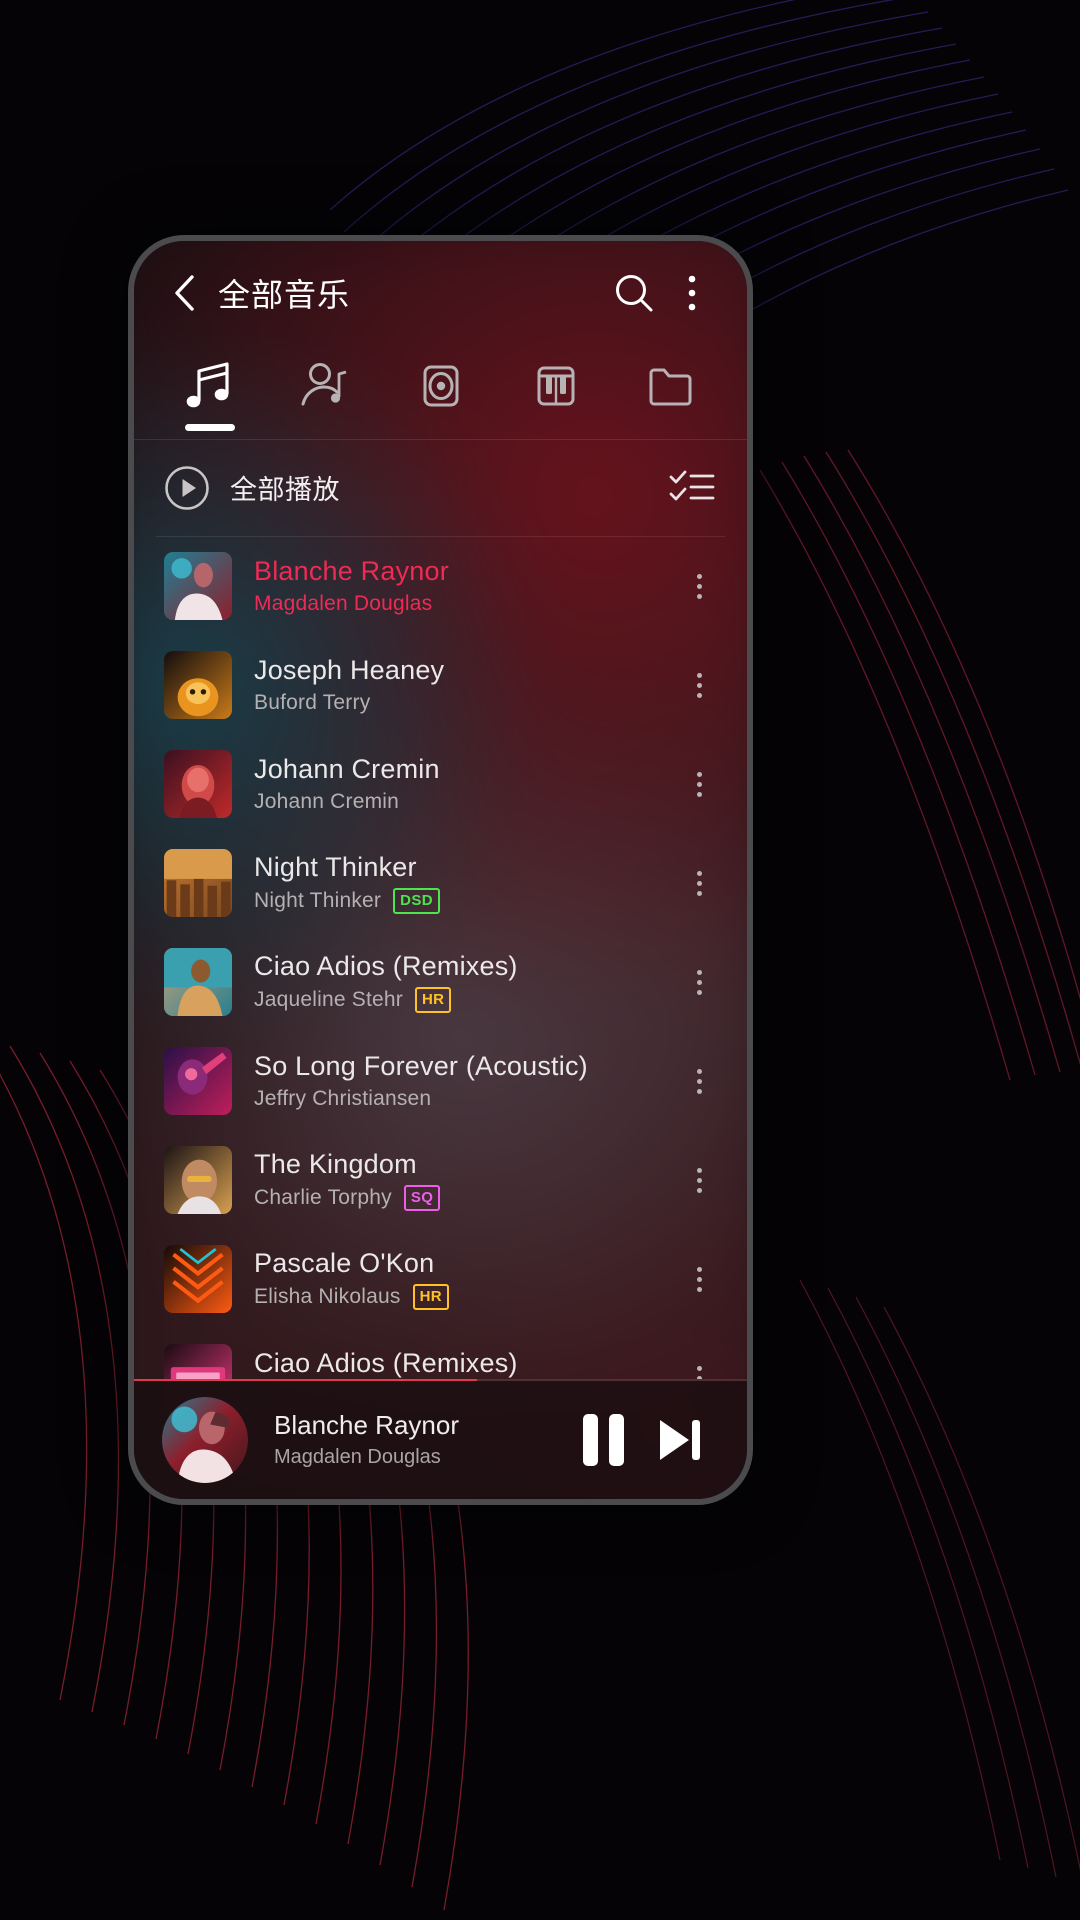 Image resolution: width=1080 pixels, height=1920 pixels. What do you see at coordinates (422, 1198) in the screenshot?
I see `quality-badge-sq: SQ` at bounding box center [422, 1198].